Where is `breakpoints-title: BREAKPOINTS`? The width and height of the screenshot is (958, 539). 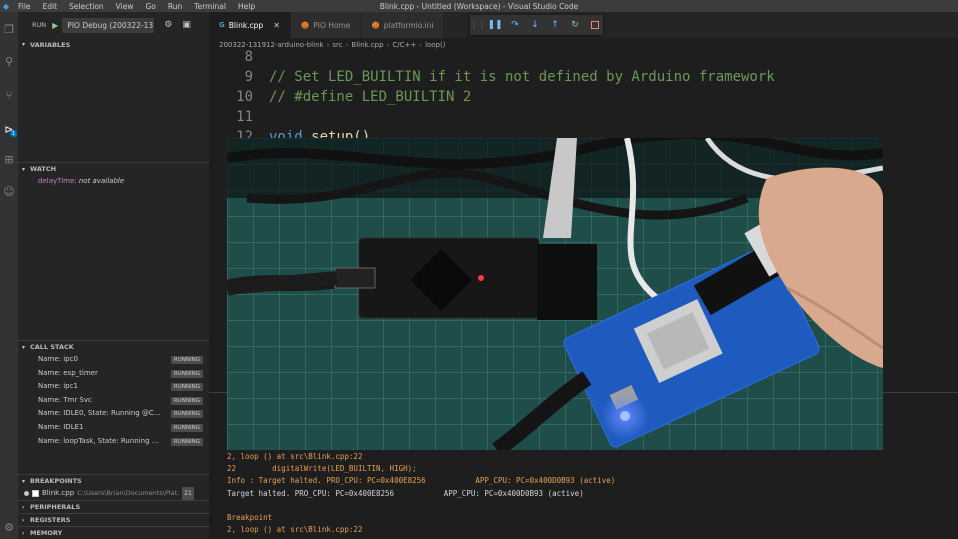
breakpoints-title: BREAKPOINTS is located at coordinates (56, 481).